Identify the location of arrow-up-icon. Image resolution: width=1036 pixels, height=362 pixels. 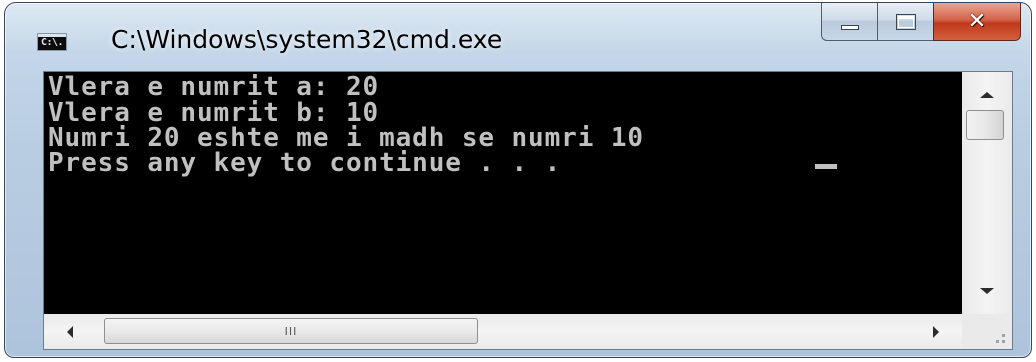
(987, 95).